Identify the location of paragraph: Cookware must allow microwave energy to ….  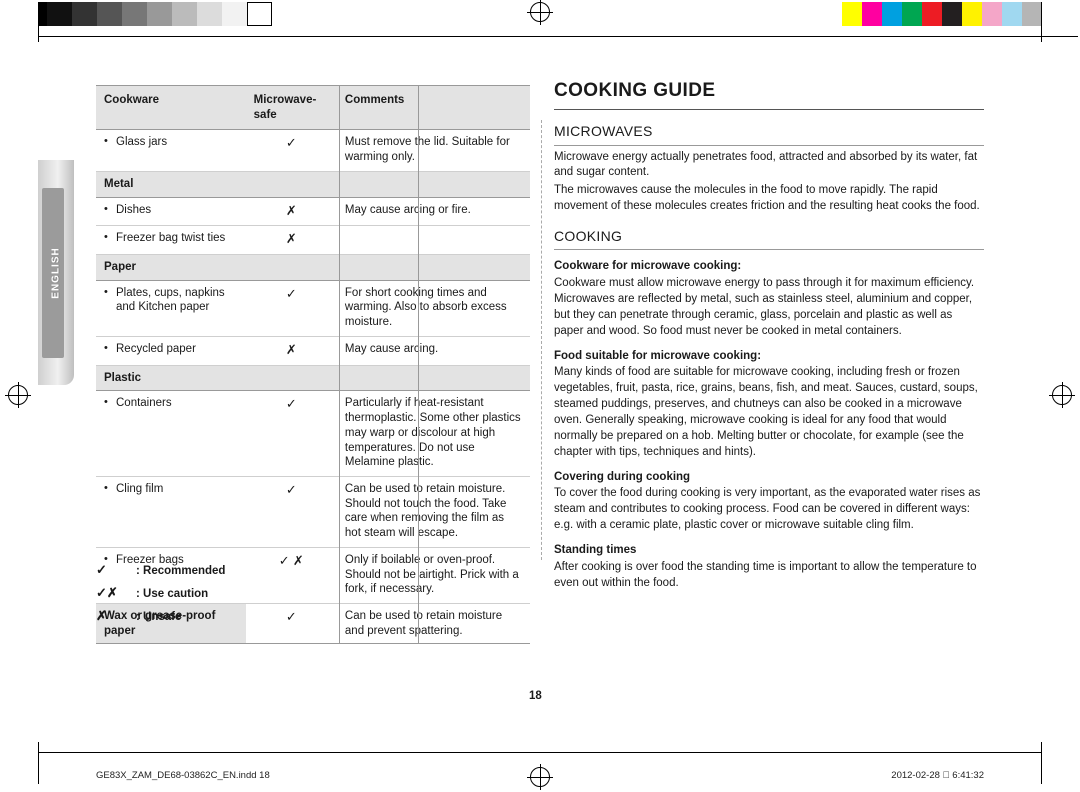
(764, 307).